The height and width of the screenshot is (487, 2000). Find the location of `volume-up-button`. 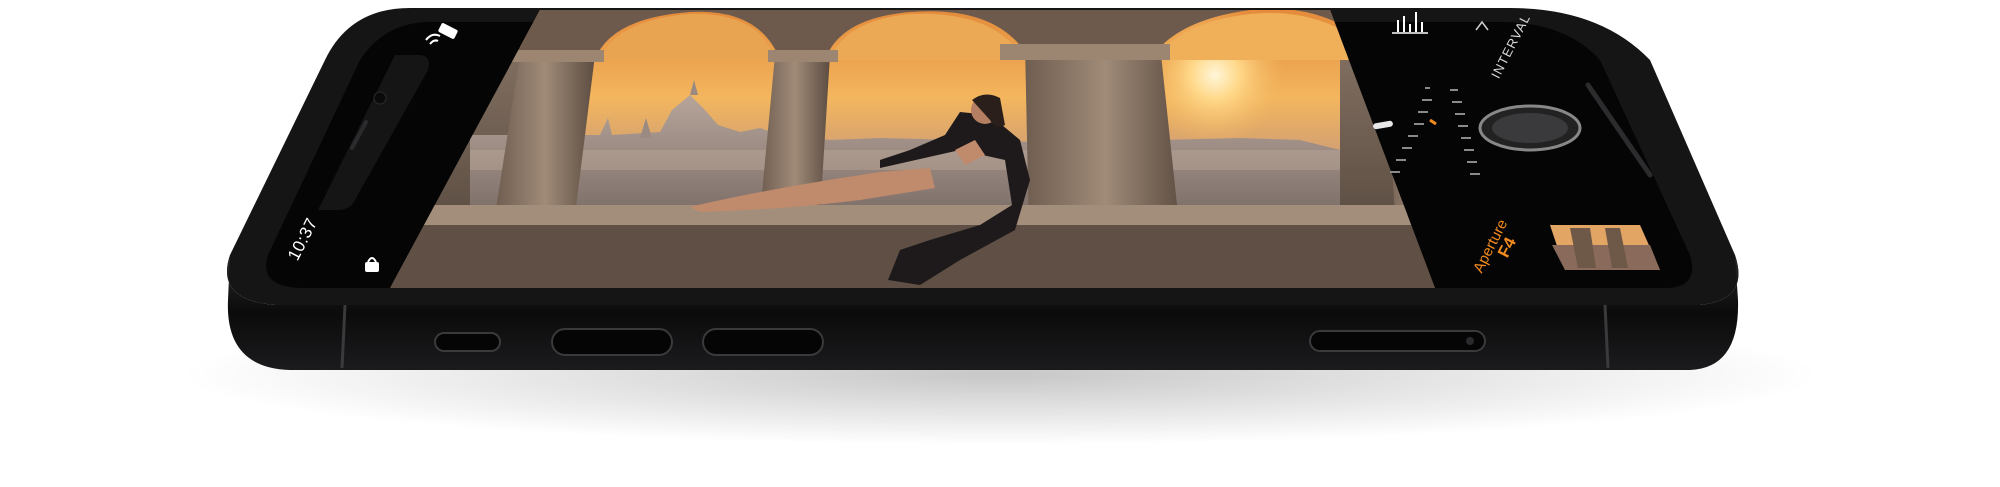

volume-up-button is located at coordinates (612, 342).